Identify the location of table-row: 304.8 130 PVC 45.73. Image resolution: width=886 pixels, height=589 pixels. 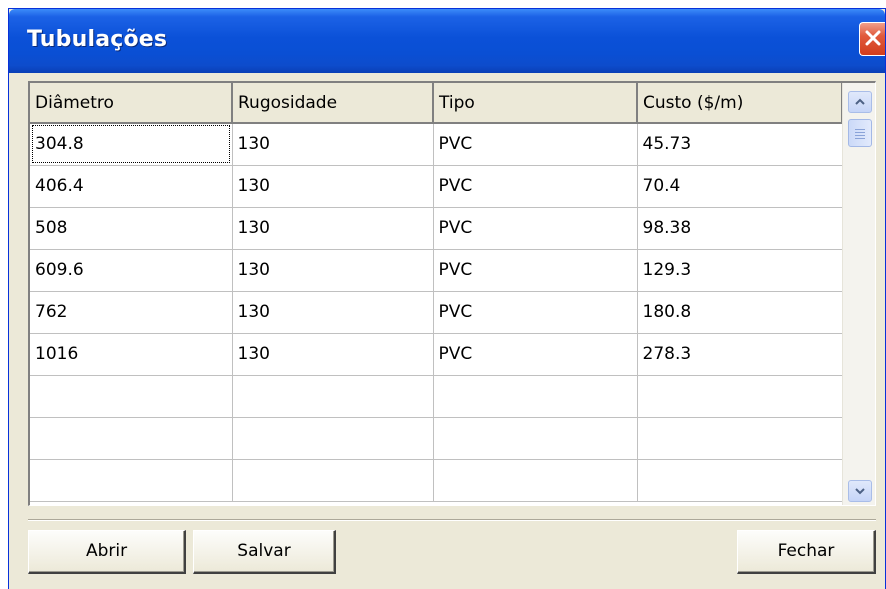
(436, 144).